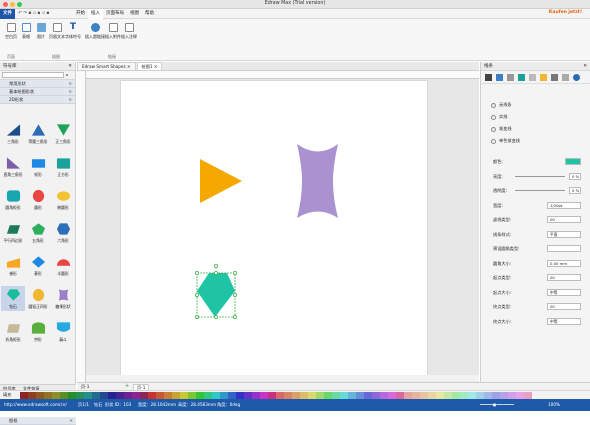 Image resolution: width=590 pixels, height=425 pixels. Describe the element at coordinates (505, 141) in the screenshot. I see `radio-mono-gradient-line: 单色渐变线` at that location.